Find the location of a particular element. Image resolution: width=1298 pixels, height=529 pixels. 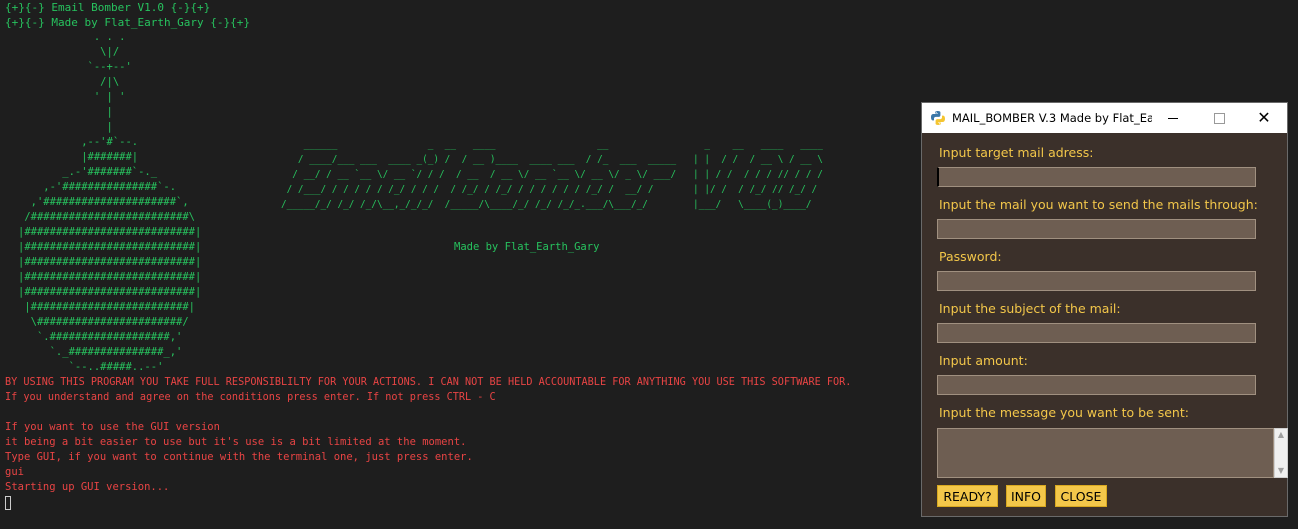

scroll-down-icon: ▼ is located at coordinates (1281, 471).